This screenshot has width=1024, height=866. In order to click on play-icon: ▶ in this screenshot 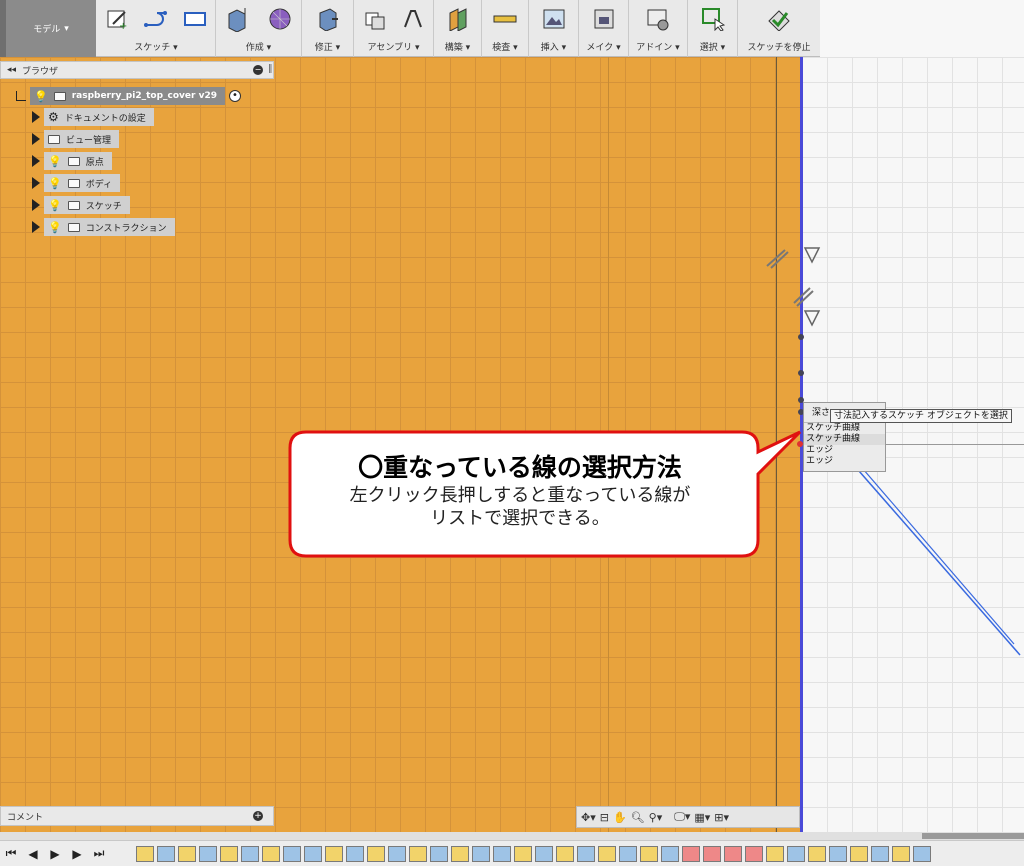, I will do `click(55, 854)`.